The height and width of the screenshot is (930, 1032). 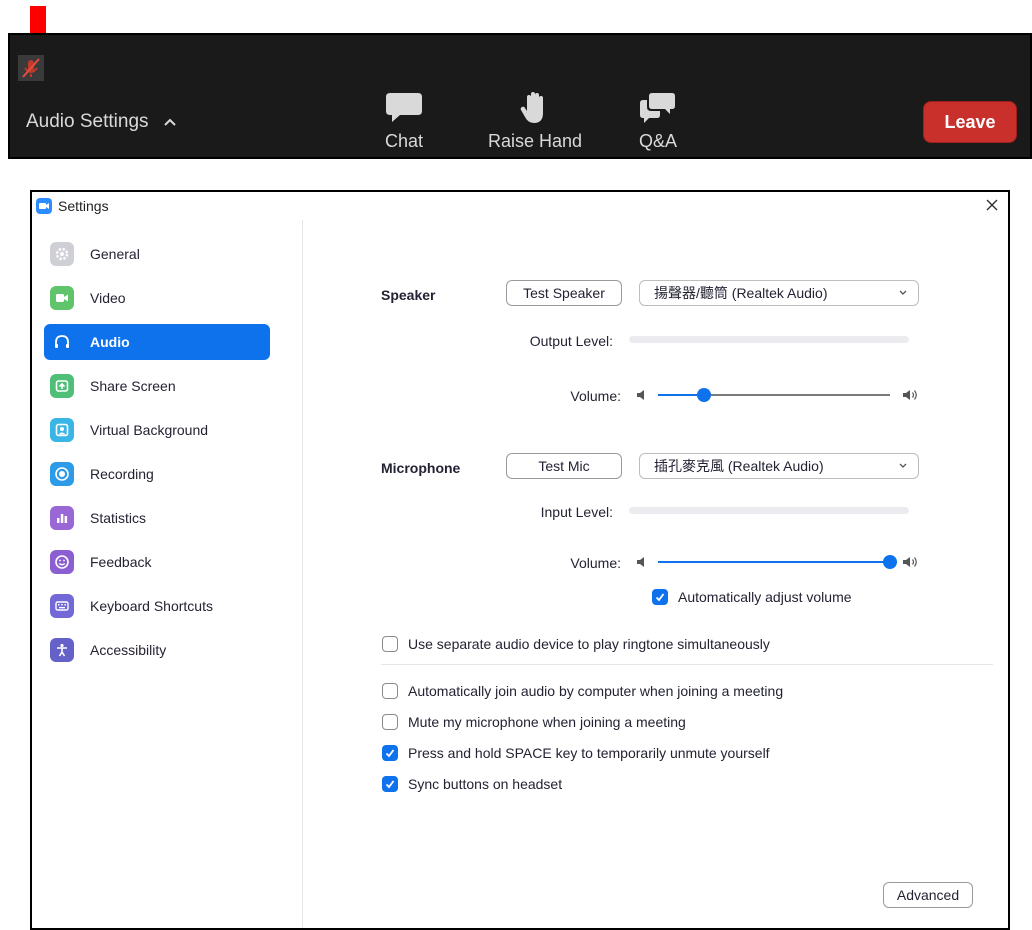 What do you see at coordinates (133, 386) in the screenshot?
I see `sidebar-item-label: Share Screen` at bounding box center [133, 386].